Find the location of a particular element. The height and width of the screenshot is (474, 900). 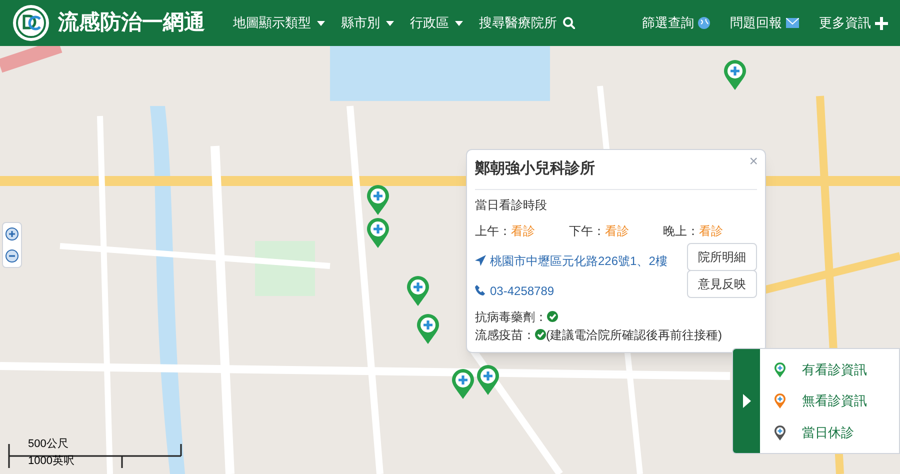

popup-button: 院所明細 is located at coordinates (722, 256).